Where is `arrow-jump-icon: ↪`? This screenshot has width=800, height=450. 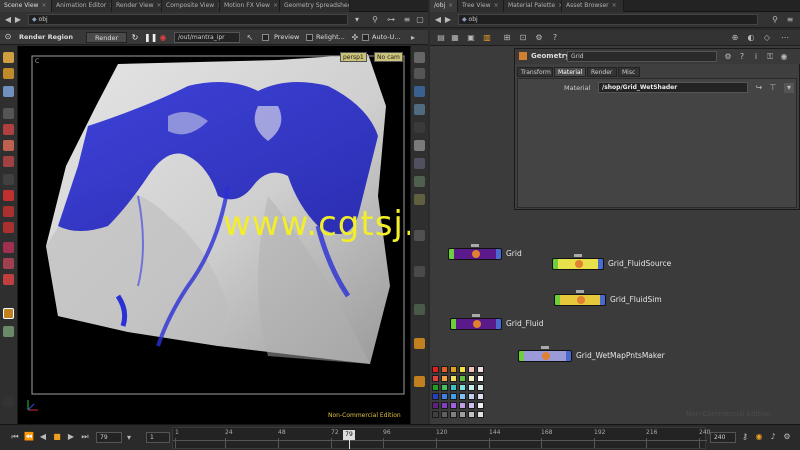 arrow-jump-icon: ↪ is located at coordinates (759, 88).